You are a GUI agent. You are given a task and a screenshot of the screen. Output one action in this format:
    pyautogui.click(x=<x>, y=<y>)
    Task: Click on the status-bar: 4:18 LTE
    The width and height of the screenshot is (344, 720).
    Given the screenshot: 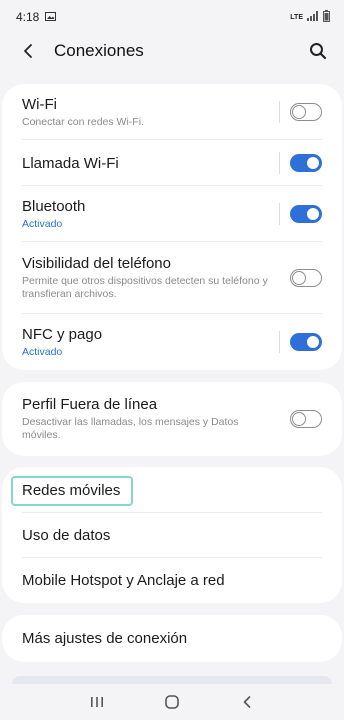 What is the action you would take?
    pyautogui.click(x=172, y=17)
    